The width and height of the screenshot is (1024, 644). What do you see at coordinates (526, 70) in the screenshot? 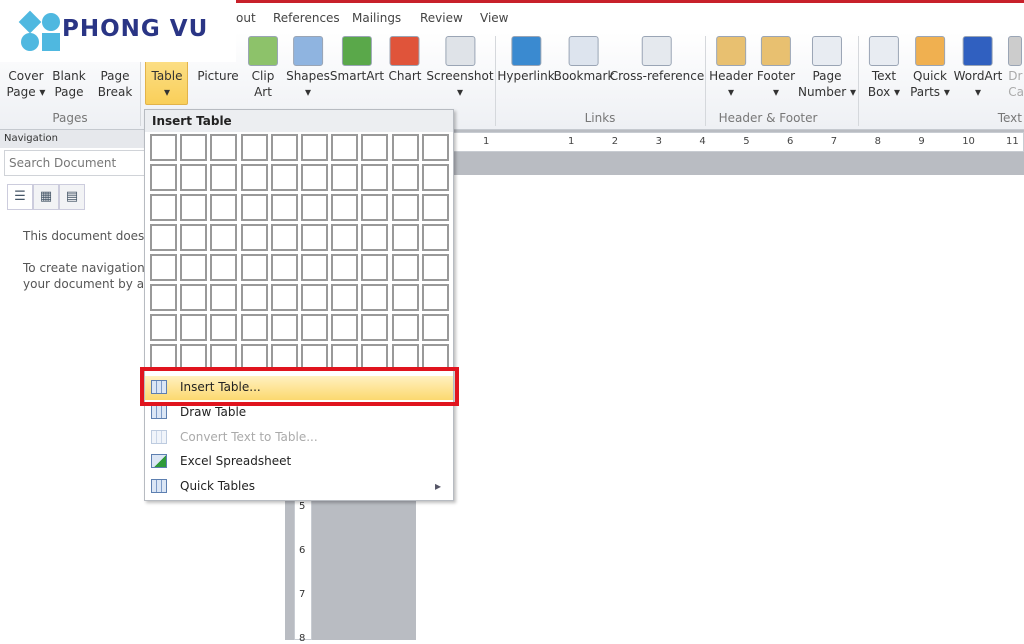
I see `hyperlink-button: Hyperlink` at bounding box center [526, 70].